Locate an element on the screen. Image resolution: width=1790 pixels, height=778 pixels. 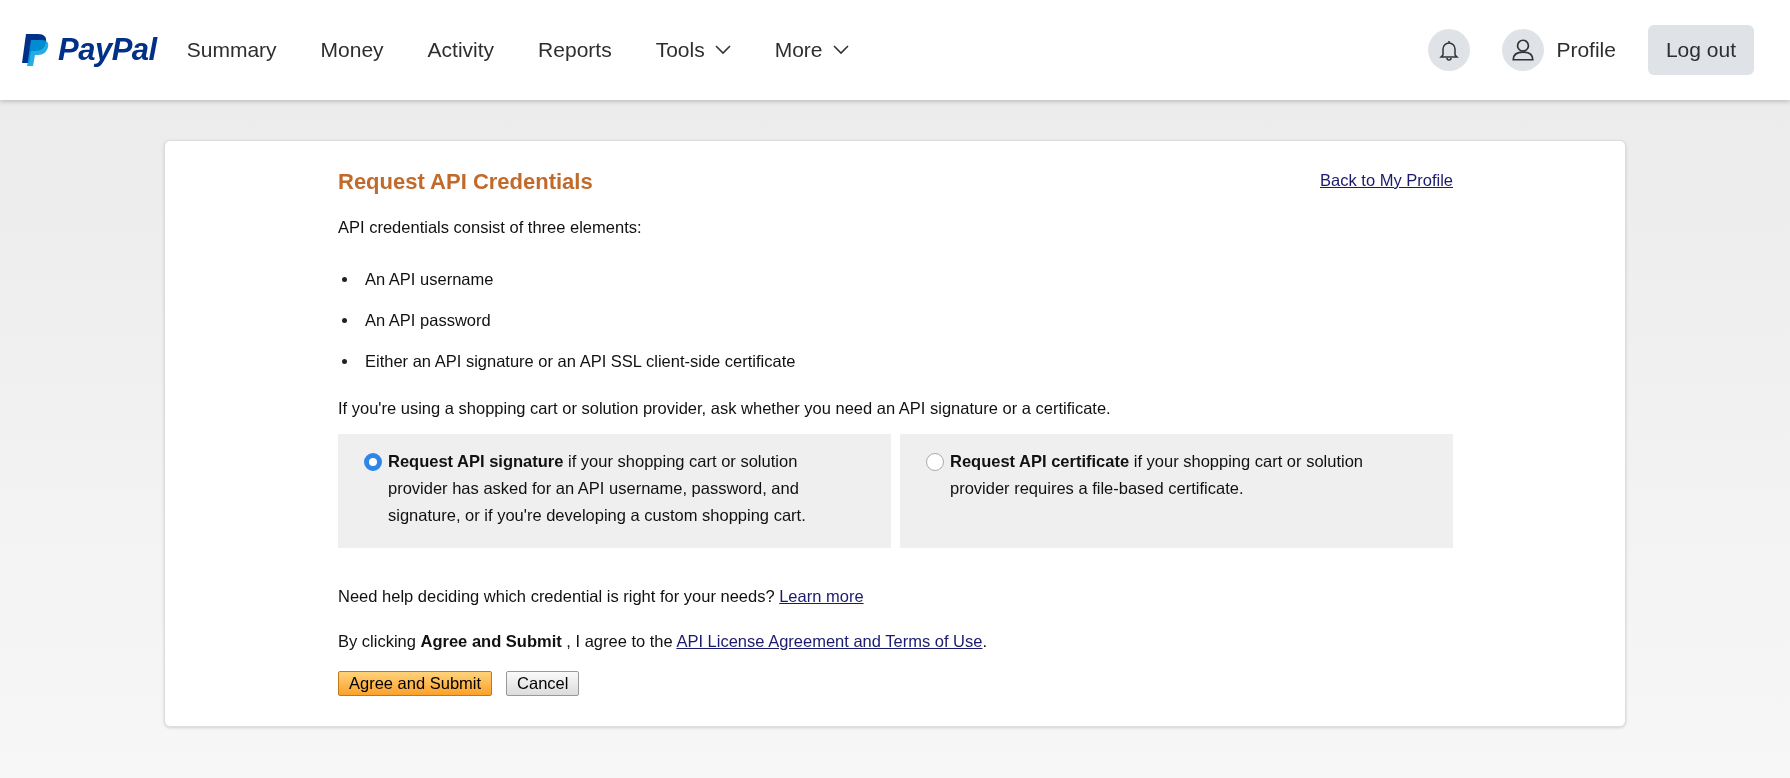
learn-more-link: Learn more is located at coordinates (821, 596).